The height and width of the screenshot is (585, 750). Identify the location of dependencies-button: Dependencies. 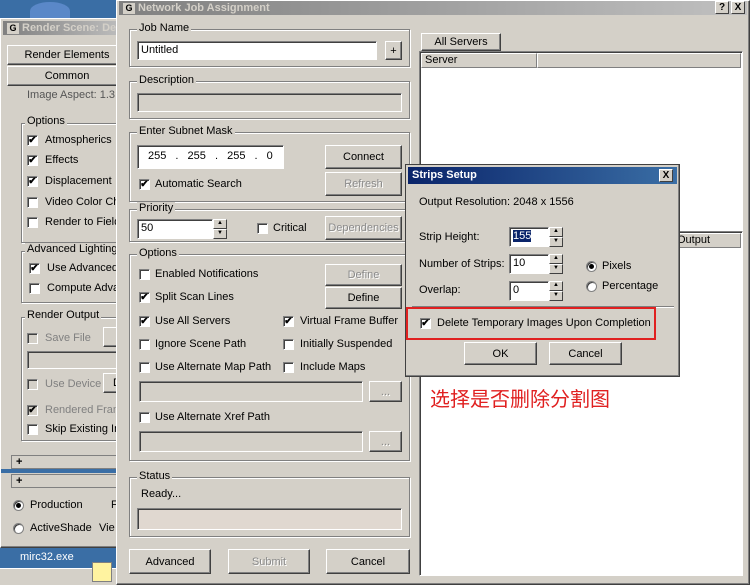
(363, 228).